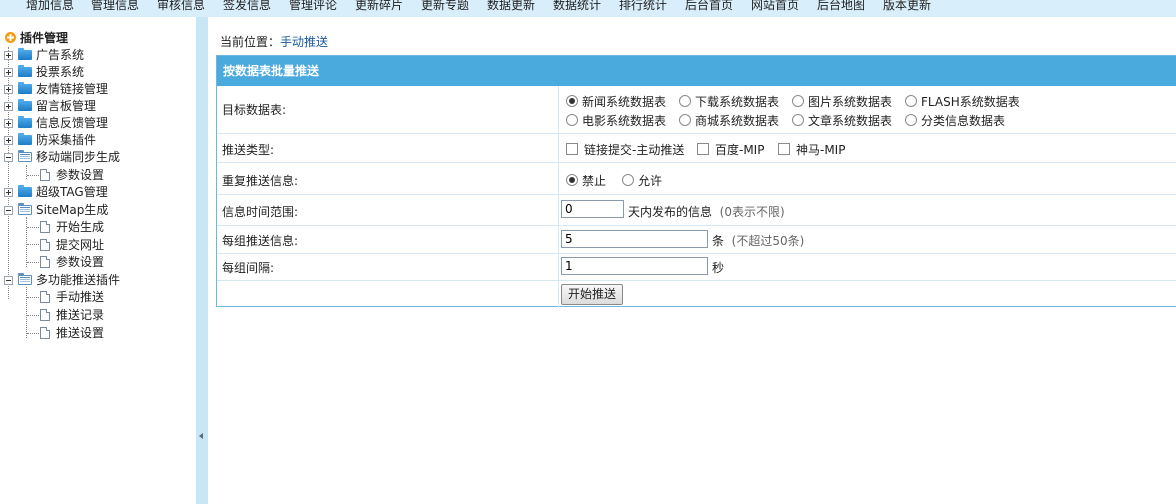 Image resolution: width=1176 pixels, height=504 pixels. What do you see at coordinates (752, 212) in the screenshot?
I see `time-range-hint: (0表示不限)` at bounding box center [752, 212].